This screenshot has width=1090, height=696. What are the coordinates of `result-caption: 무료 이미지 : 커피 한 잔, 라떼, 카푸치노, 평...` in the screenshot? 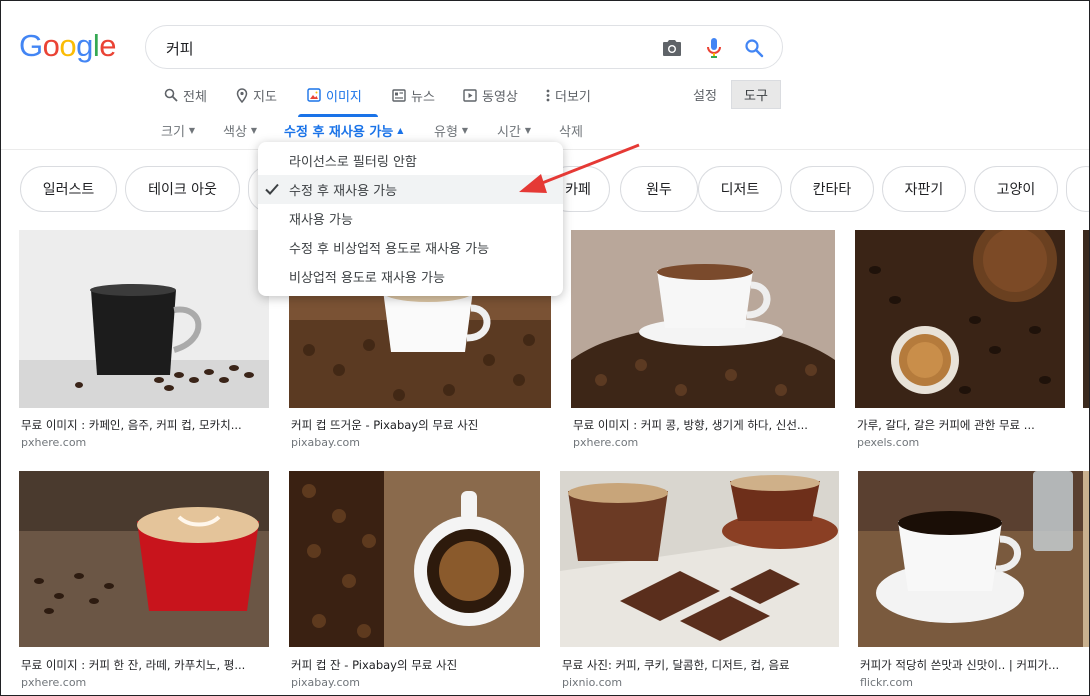 It's located at (133, 665).